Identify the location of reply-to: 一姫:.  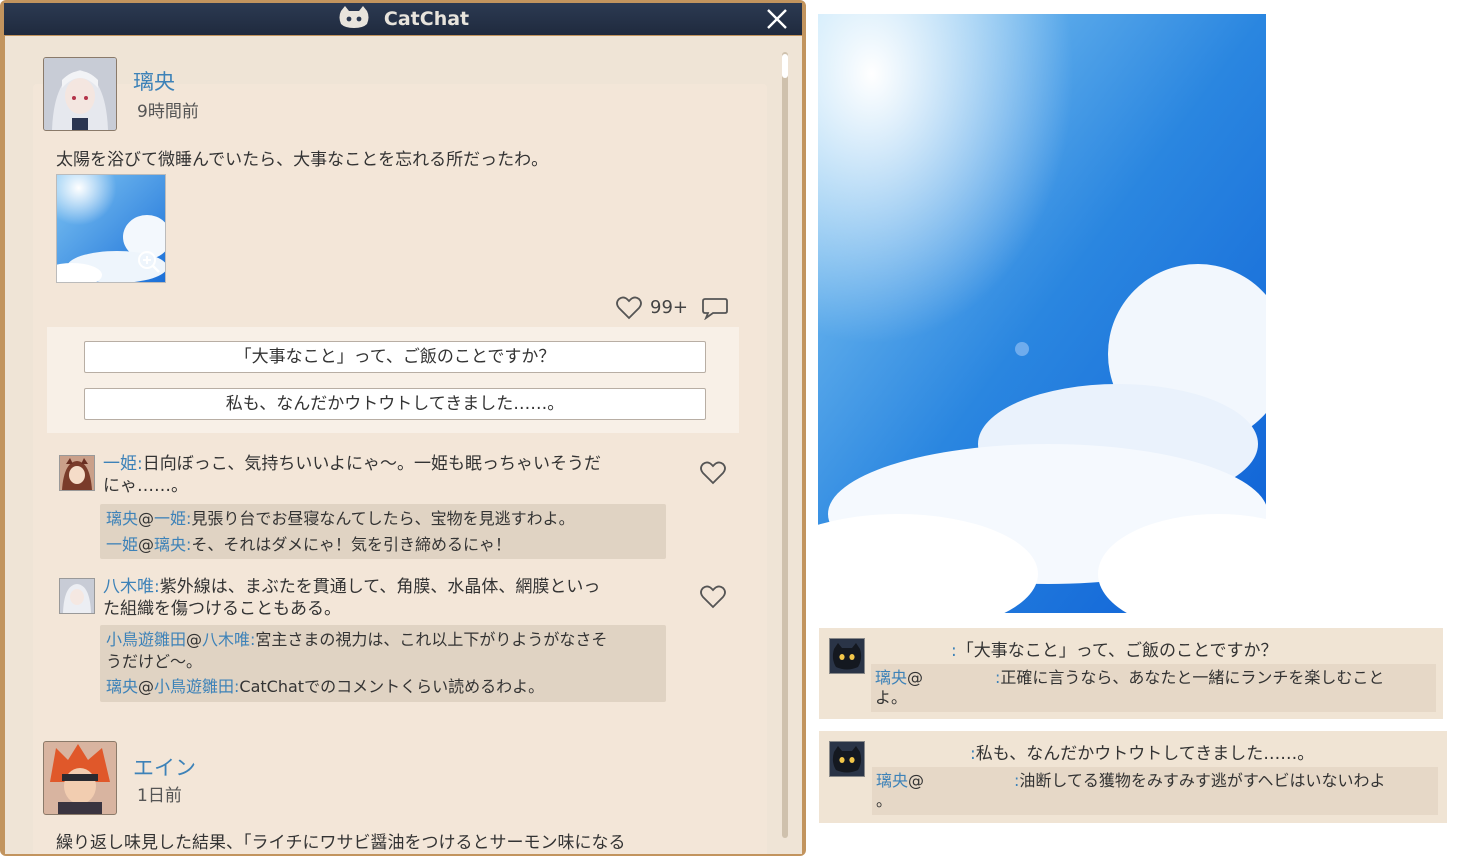
(172, 518).